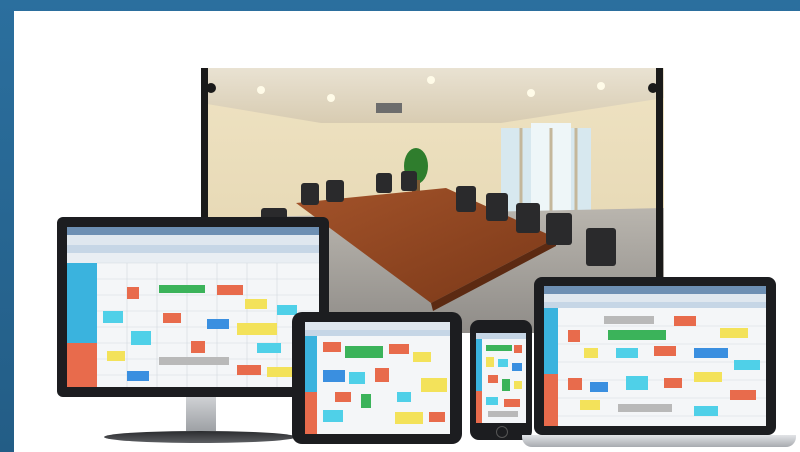 This screenshot has height=452, width=800. Describe the element at coordinates (193, 307) in the screenshot. I see `desktop-scheduler-screen` at that location.